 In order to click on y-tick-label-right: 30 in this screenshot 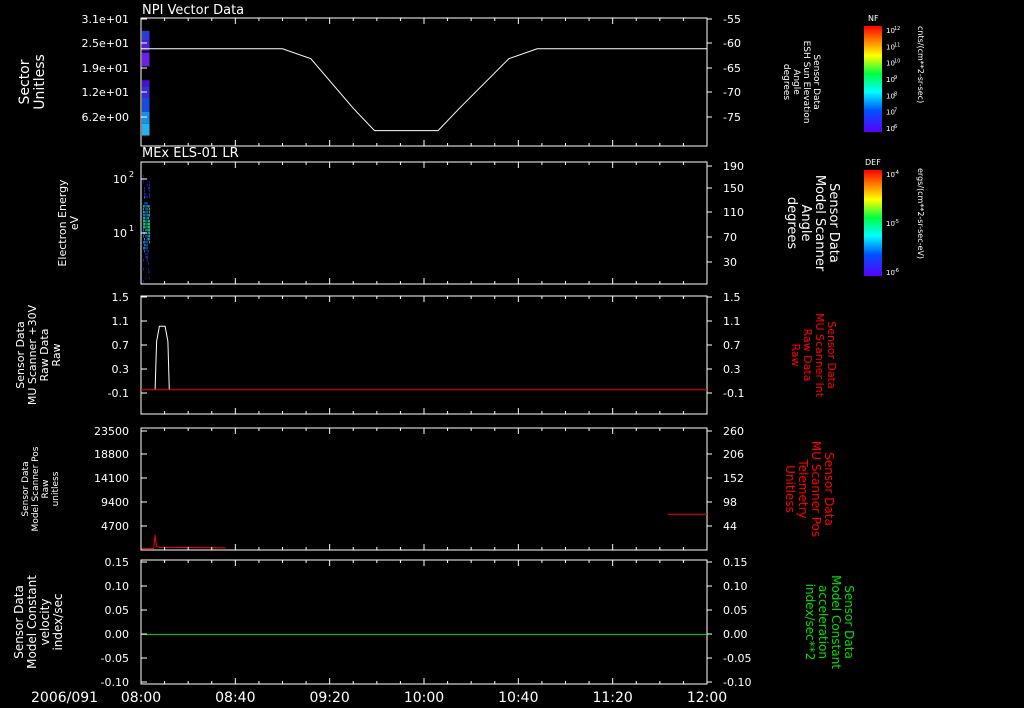, I will do `click(730, 262)`.